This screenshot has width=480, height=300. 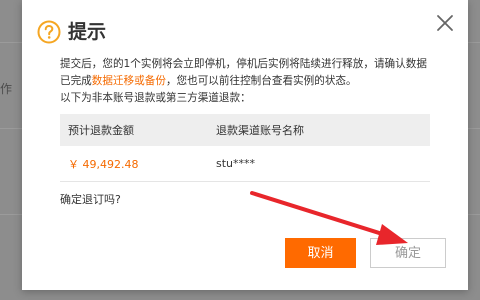 I want to click on data-migration-backup-link: 数据迁移或备份, so click(x=128, y=81).